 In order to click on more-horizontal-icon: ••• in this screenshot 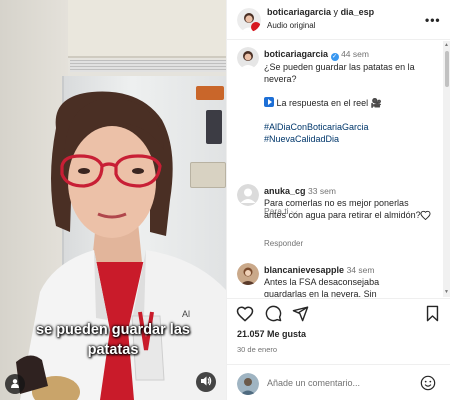, I will do `click(433, 20)`.